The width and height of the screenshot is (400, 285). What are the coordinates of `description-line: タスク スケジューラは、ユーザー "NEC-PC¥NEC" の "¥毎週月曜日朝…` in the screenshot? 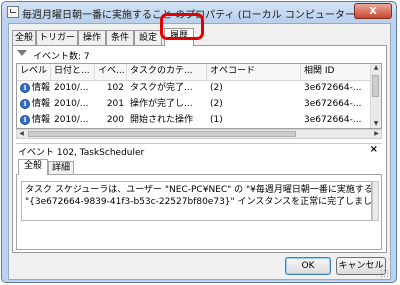 It's located at (198, 190).